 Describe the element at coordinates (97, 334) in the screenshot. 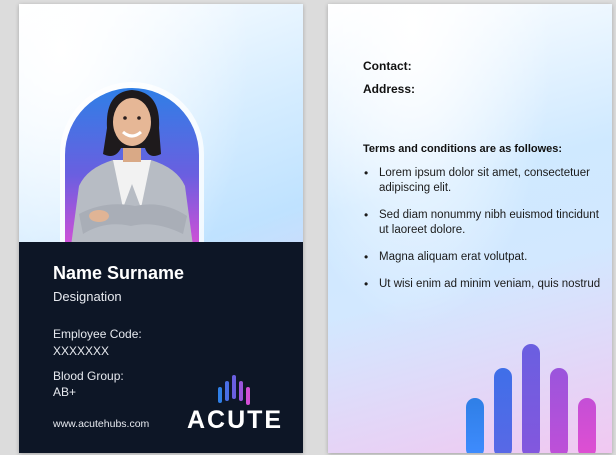

I see `employee-code-label: Employee Code:` at that location.